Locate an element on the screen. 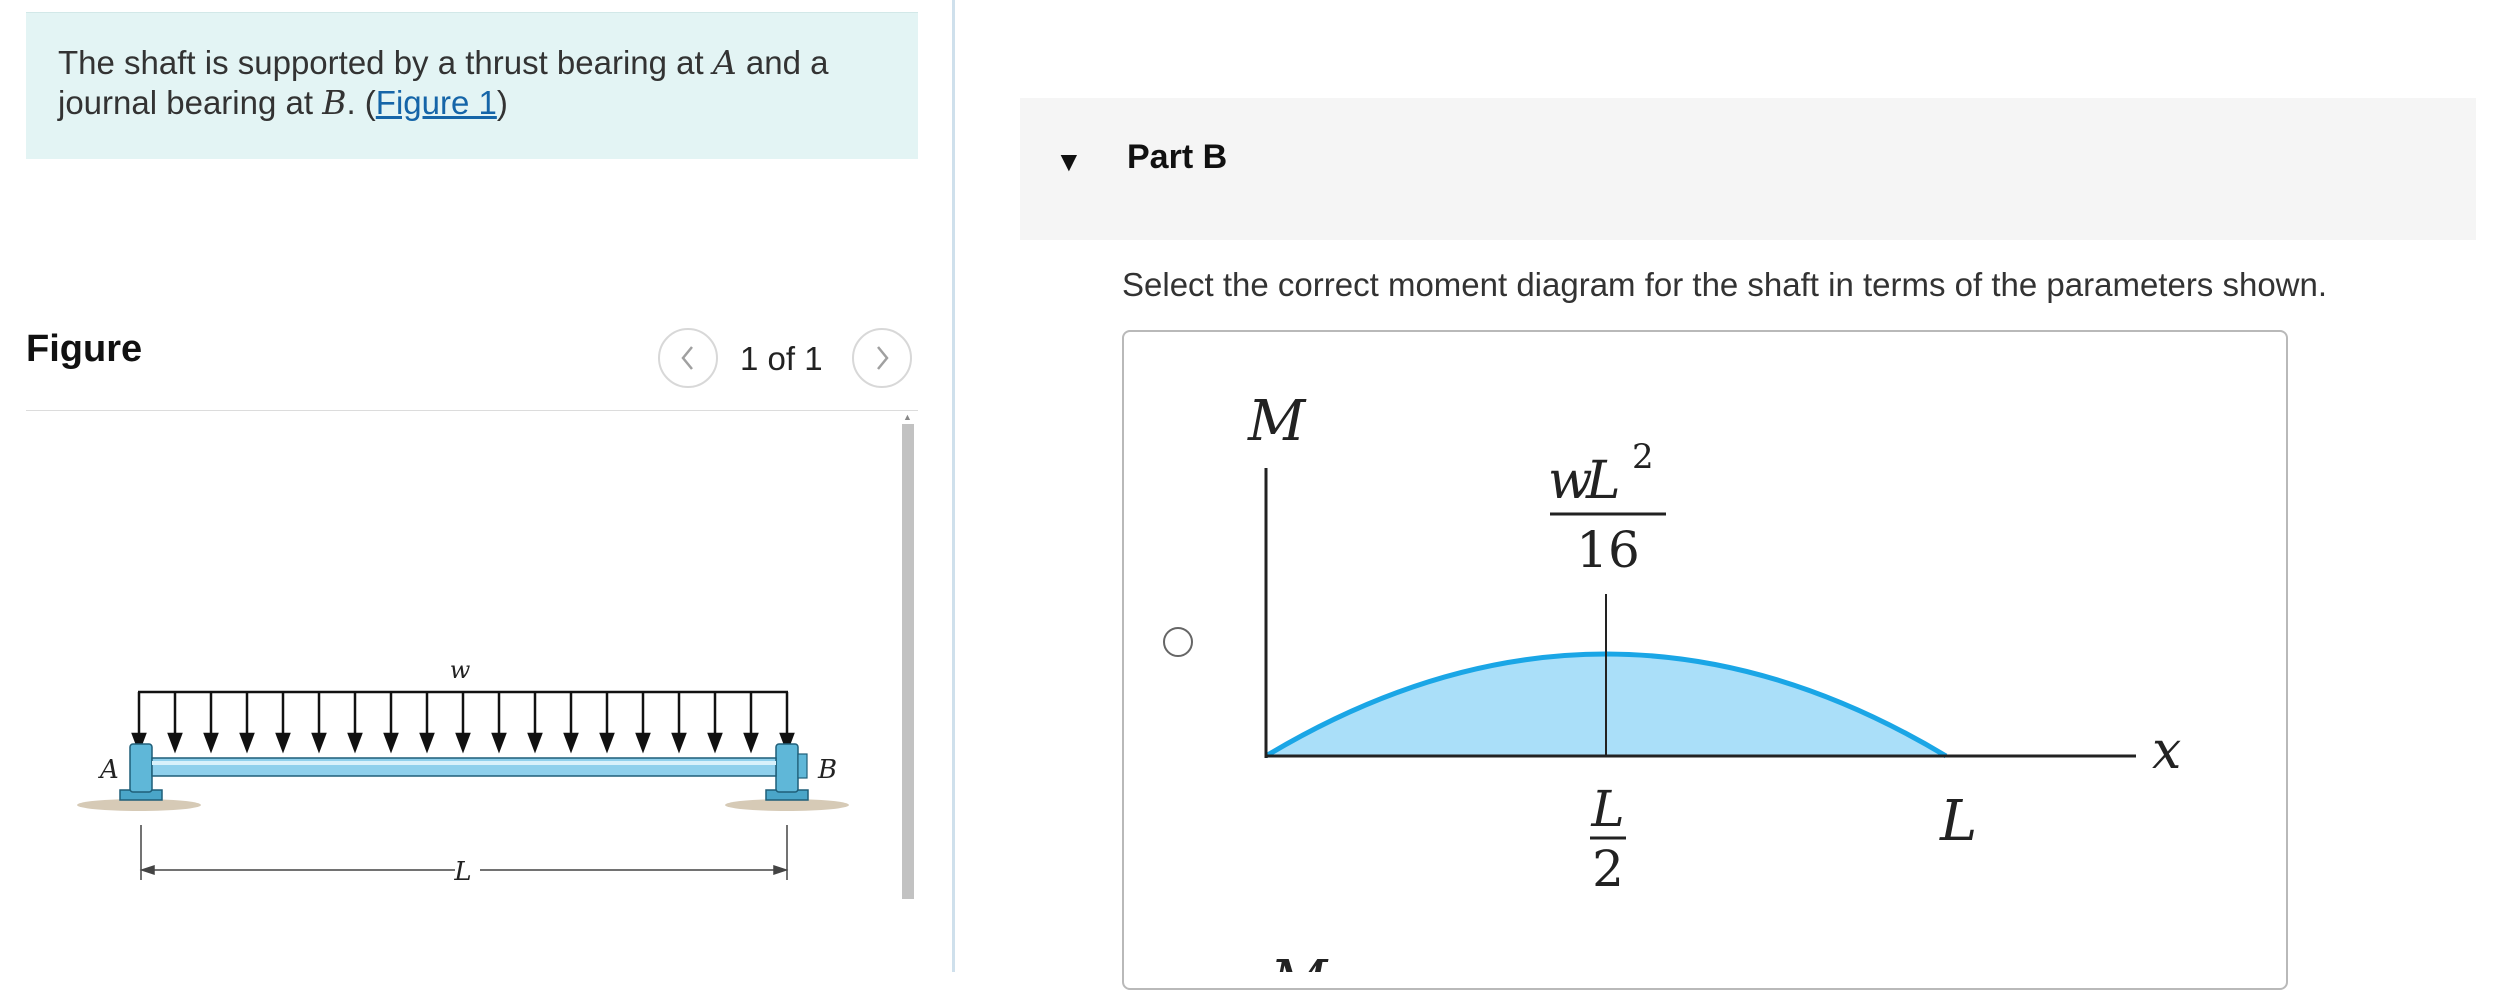  previous-figure-button is located at coordinates (688, 358).